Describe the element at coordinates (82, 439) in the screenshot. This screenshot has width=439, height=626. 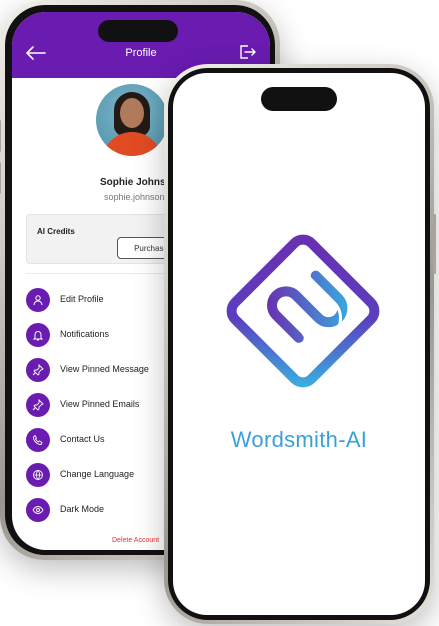
I see `menu-item-label: Contact Us` at that location.